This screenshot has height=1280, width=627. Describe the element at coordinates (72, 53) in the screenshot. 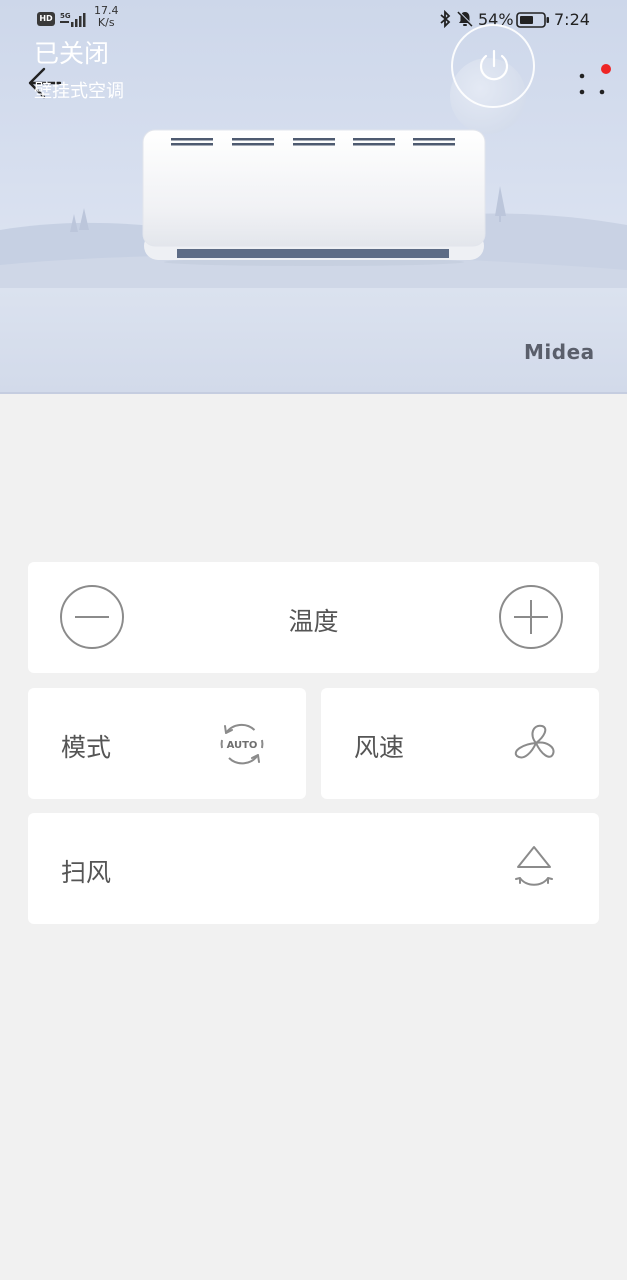

I see `device-state: 已关闭` at that location.